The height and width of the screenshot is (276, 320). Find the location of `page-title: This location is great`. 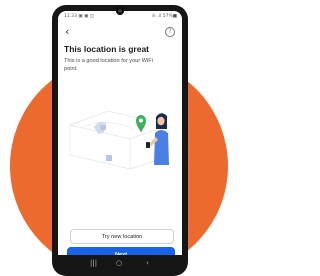

page-title: This location is great is located at coordinates (107, 49).